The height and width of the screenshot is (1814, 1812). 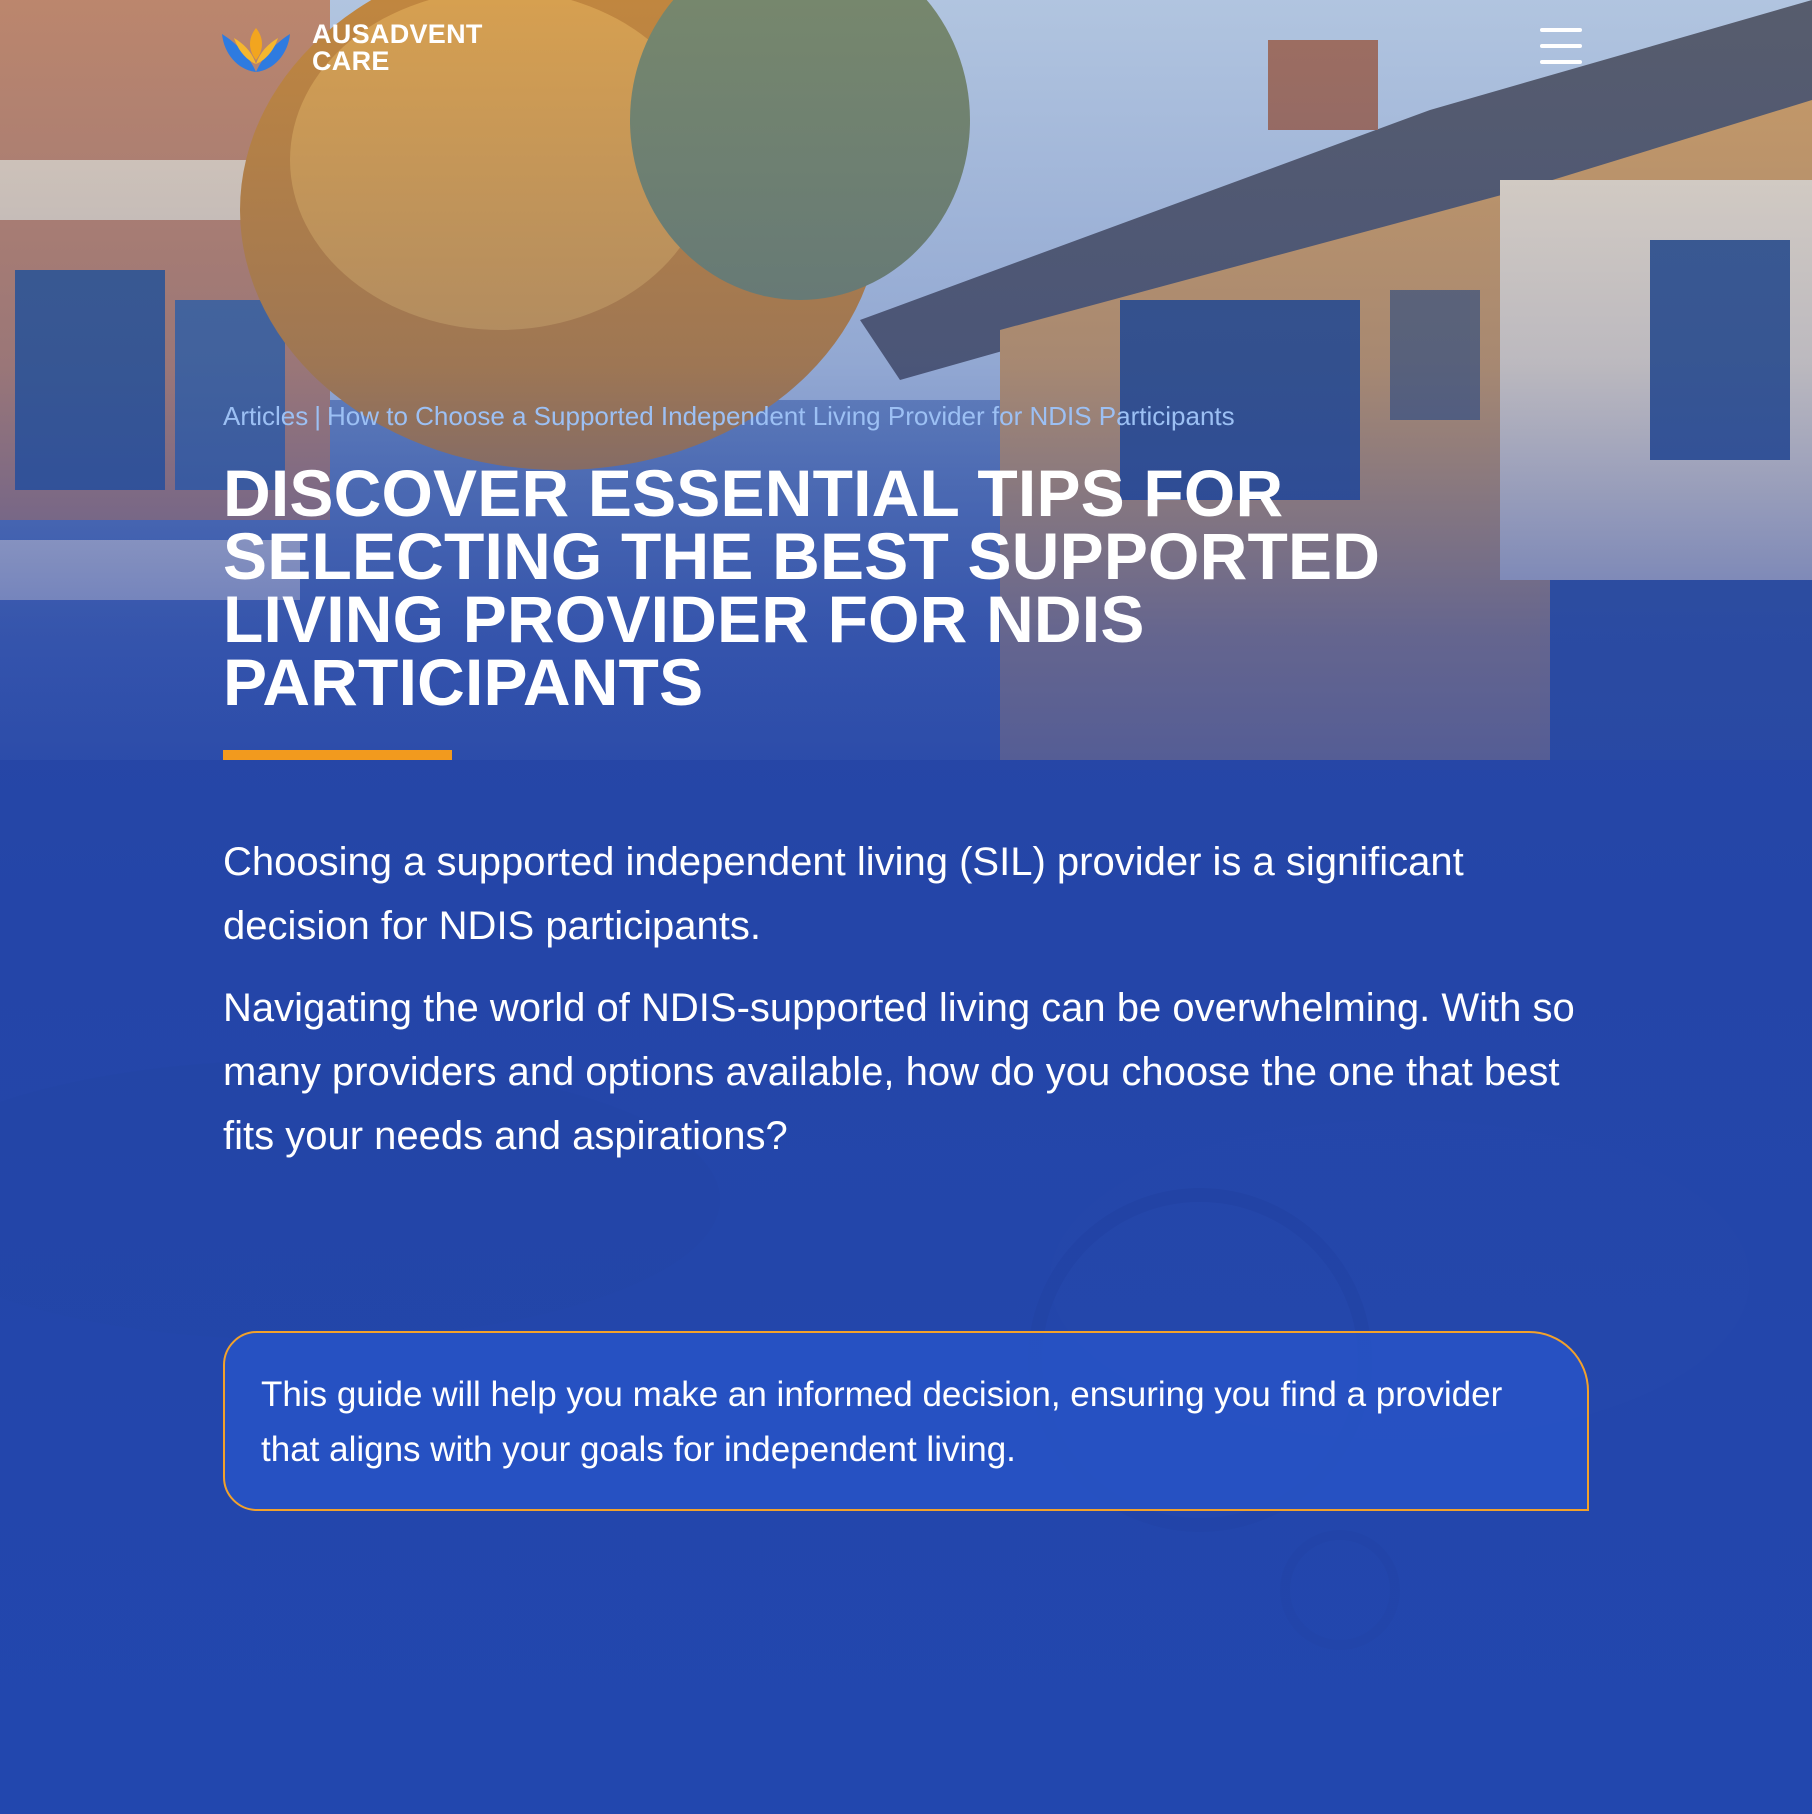 I want to click on logo-line-1: AUSADVENT, so click(x=397, y=34).